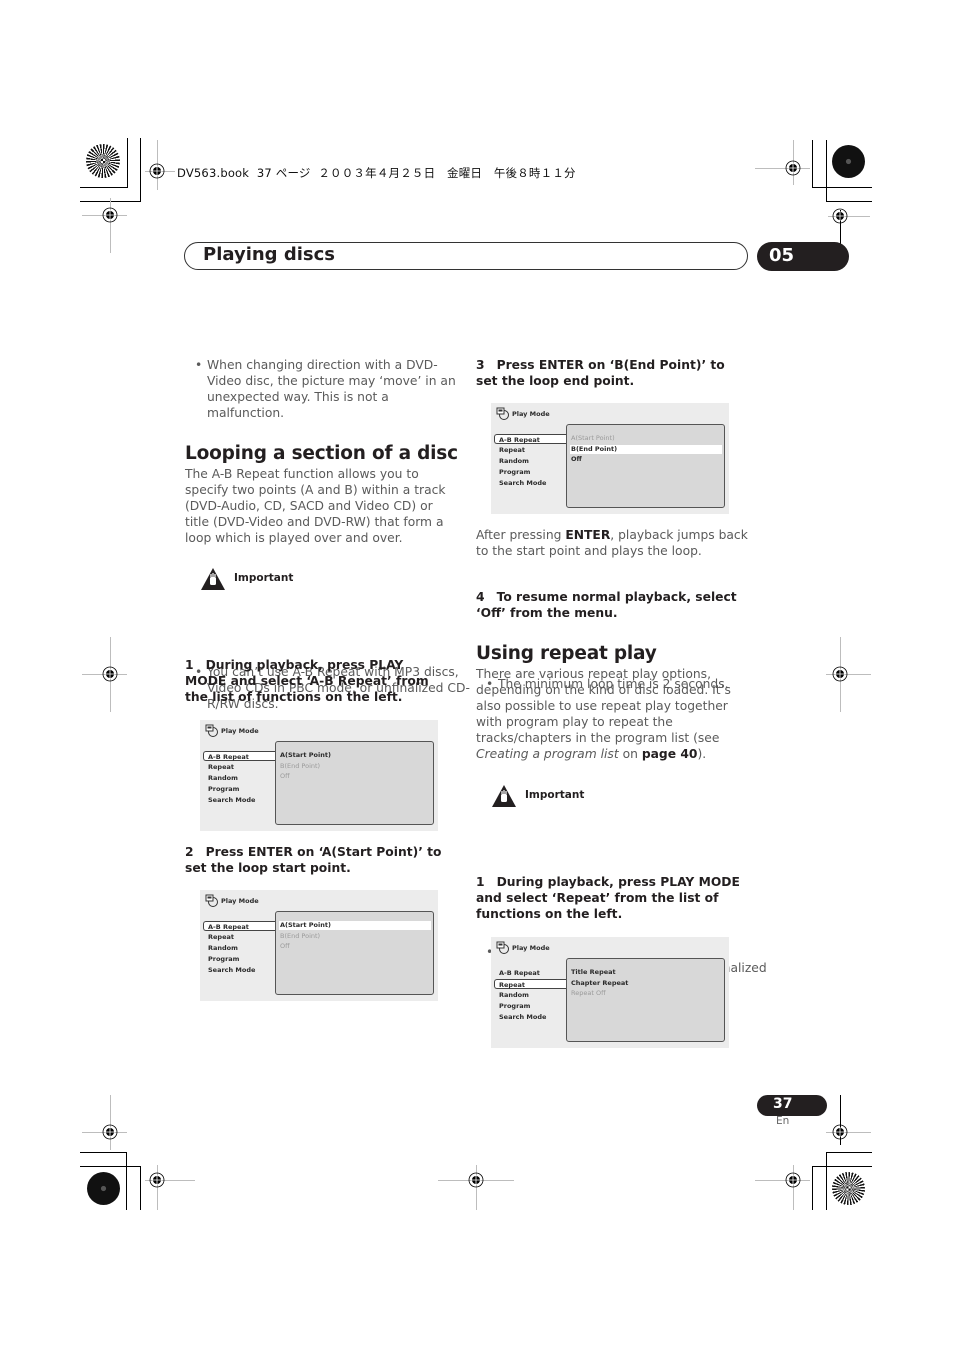 The width and height of the screenshot is (954, 1351). What do you see at coordinates (189, 852) in the screenshot?
I see `step-number: 2` at bounding box center [189, 852].